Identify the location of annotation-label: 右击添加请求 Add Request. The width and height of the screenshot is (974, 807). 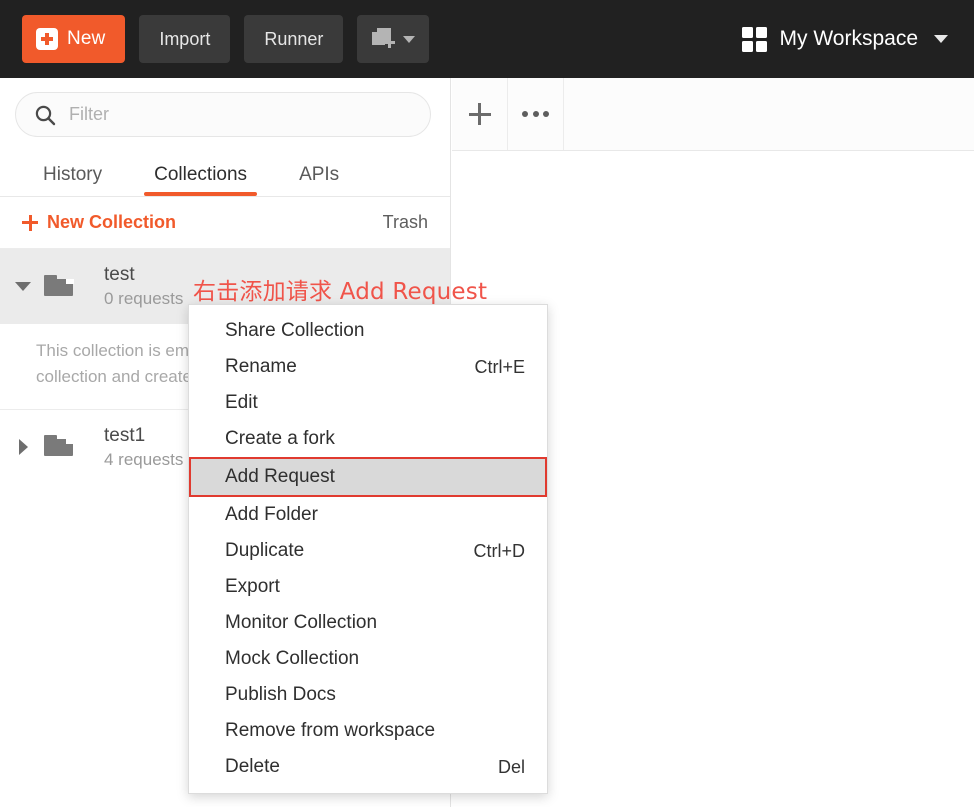
(340, 292).